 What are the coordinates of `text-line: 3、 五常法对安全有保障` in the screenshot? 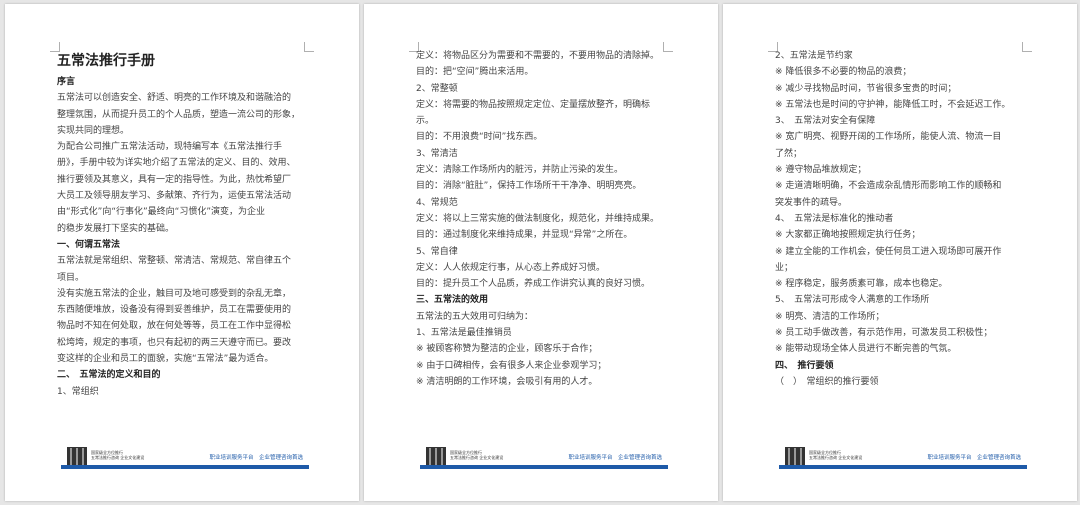 It's located at (825, 121).